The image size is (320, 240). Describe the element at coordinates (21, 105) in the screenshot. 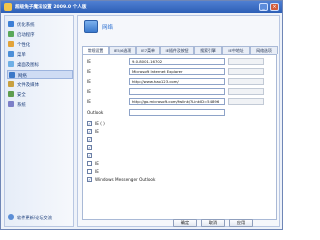

I see `sidebar-item-label: 系统` at that location.